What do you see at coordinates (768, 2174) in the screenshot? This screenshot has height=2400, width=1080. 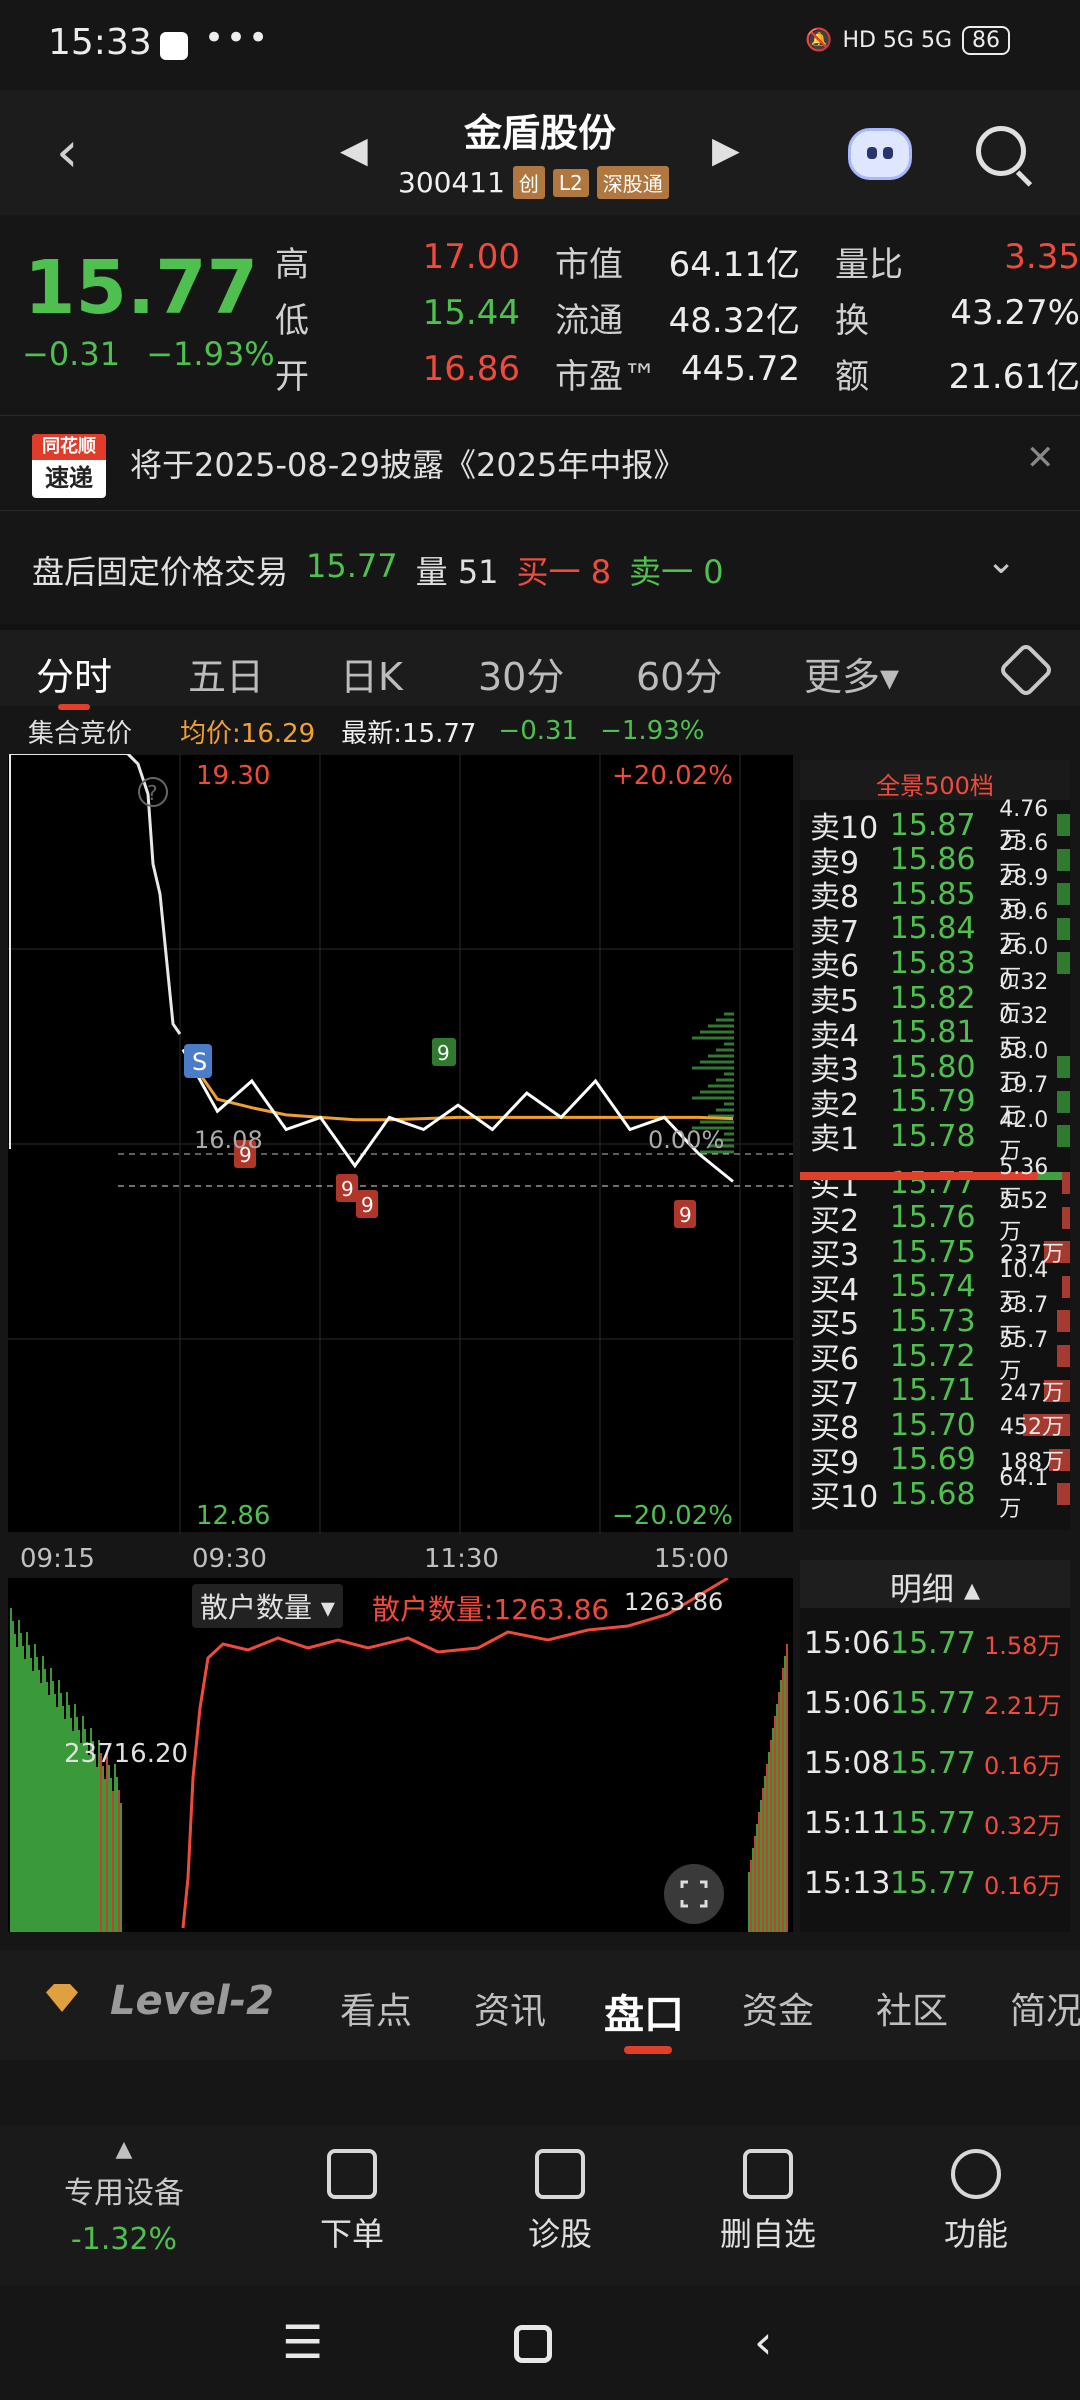 I see `minus-box-icon` at bounding box center [768, 2174].